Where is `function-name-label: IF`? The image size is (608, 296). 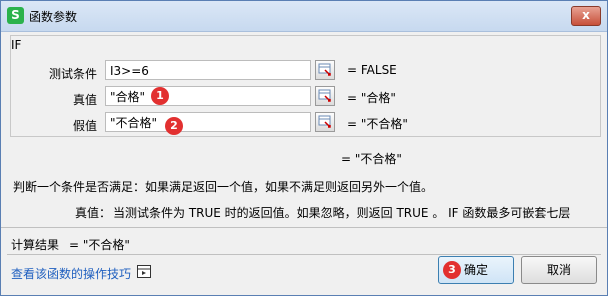 function-name-label: IF is located at coordinates (16, 45).